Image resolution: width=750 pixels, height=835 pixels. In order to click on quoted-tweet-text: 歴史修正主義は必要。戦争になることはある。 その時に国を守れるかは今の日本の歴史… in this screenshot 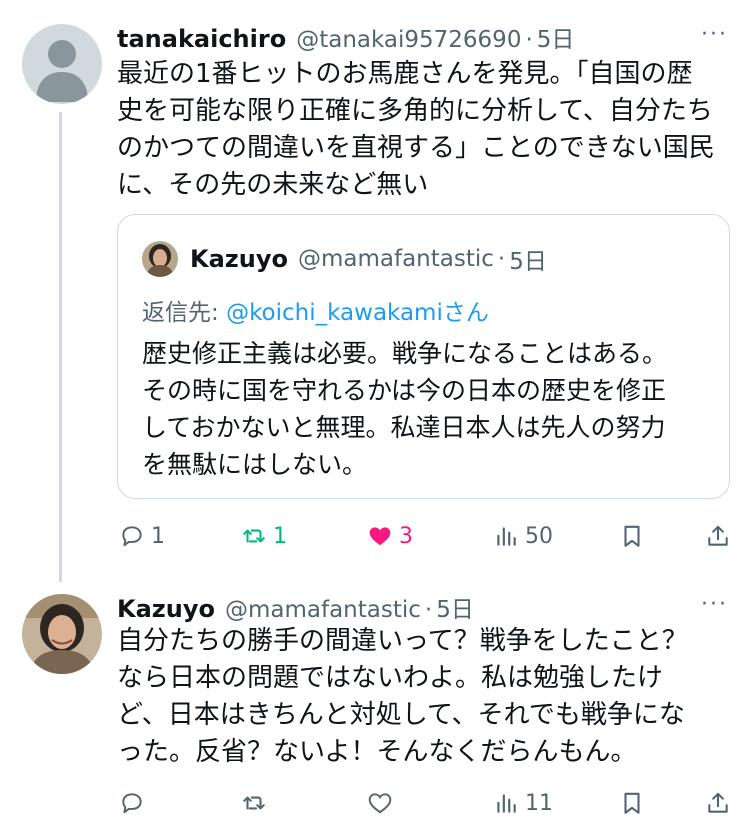, I will do `click(405, 409)`.